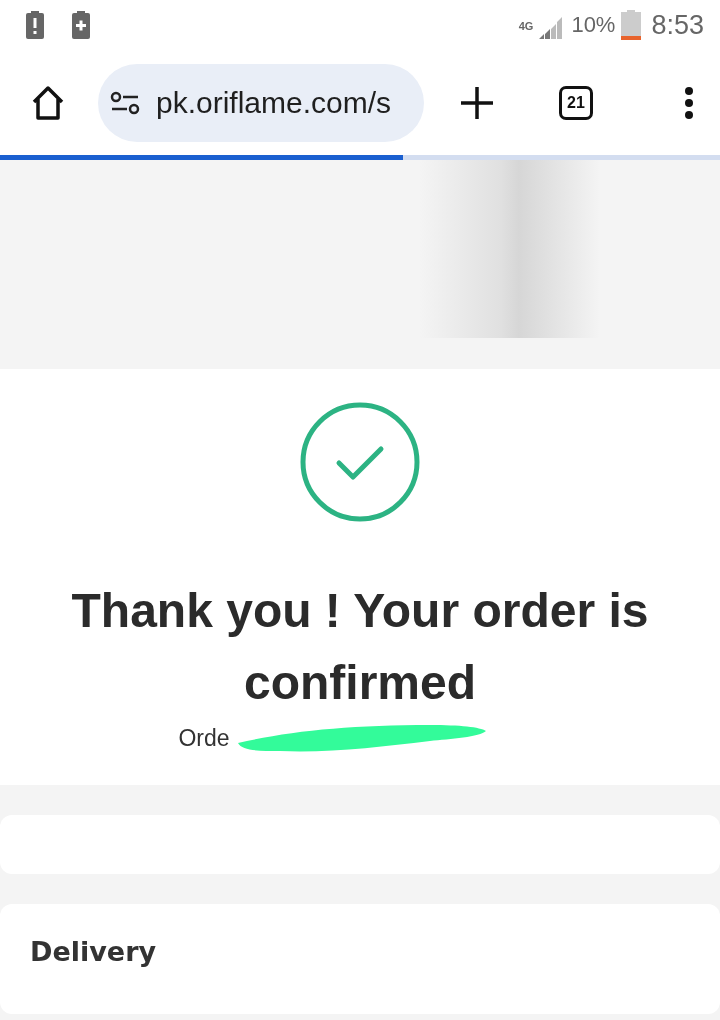  I want to click on tab-count-button: 21, so click(576, 102).